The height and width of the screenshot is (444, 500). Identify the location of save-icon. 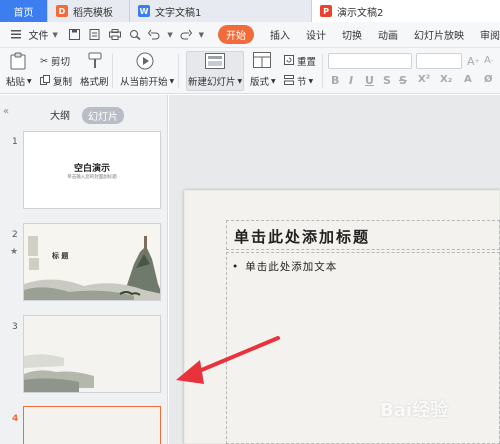
(75, 35).